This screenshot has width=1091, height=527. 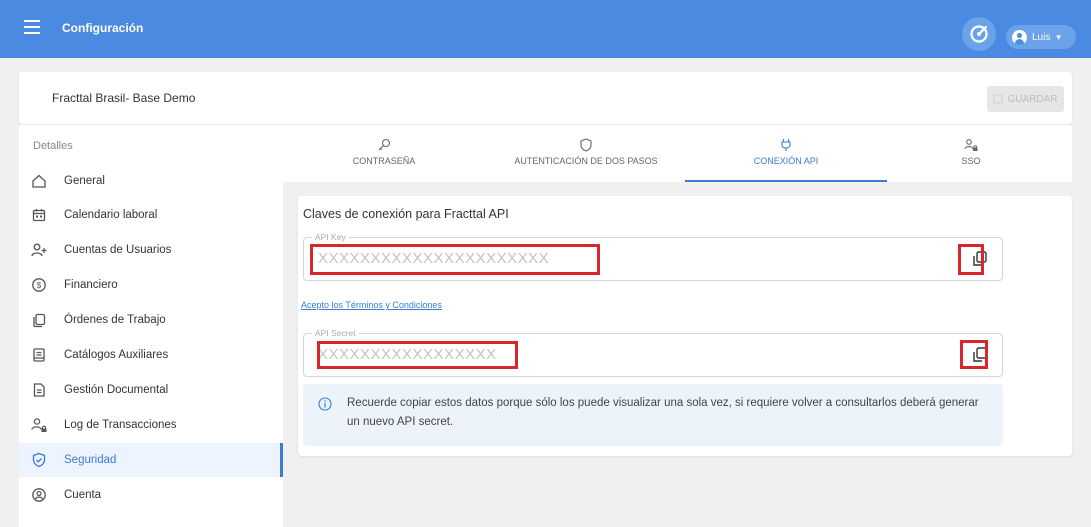 What do you see at coordinates (371, 305) in the screenshot?
I see `terms-link: Acepto los Términos y Condiciones` at bounding box center [371, 305].